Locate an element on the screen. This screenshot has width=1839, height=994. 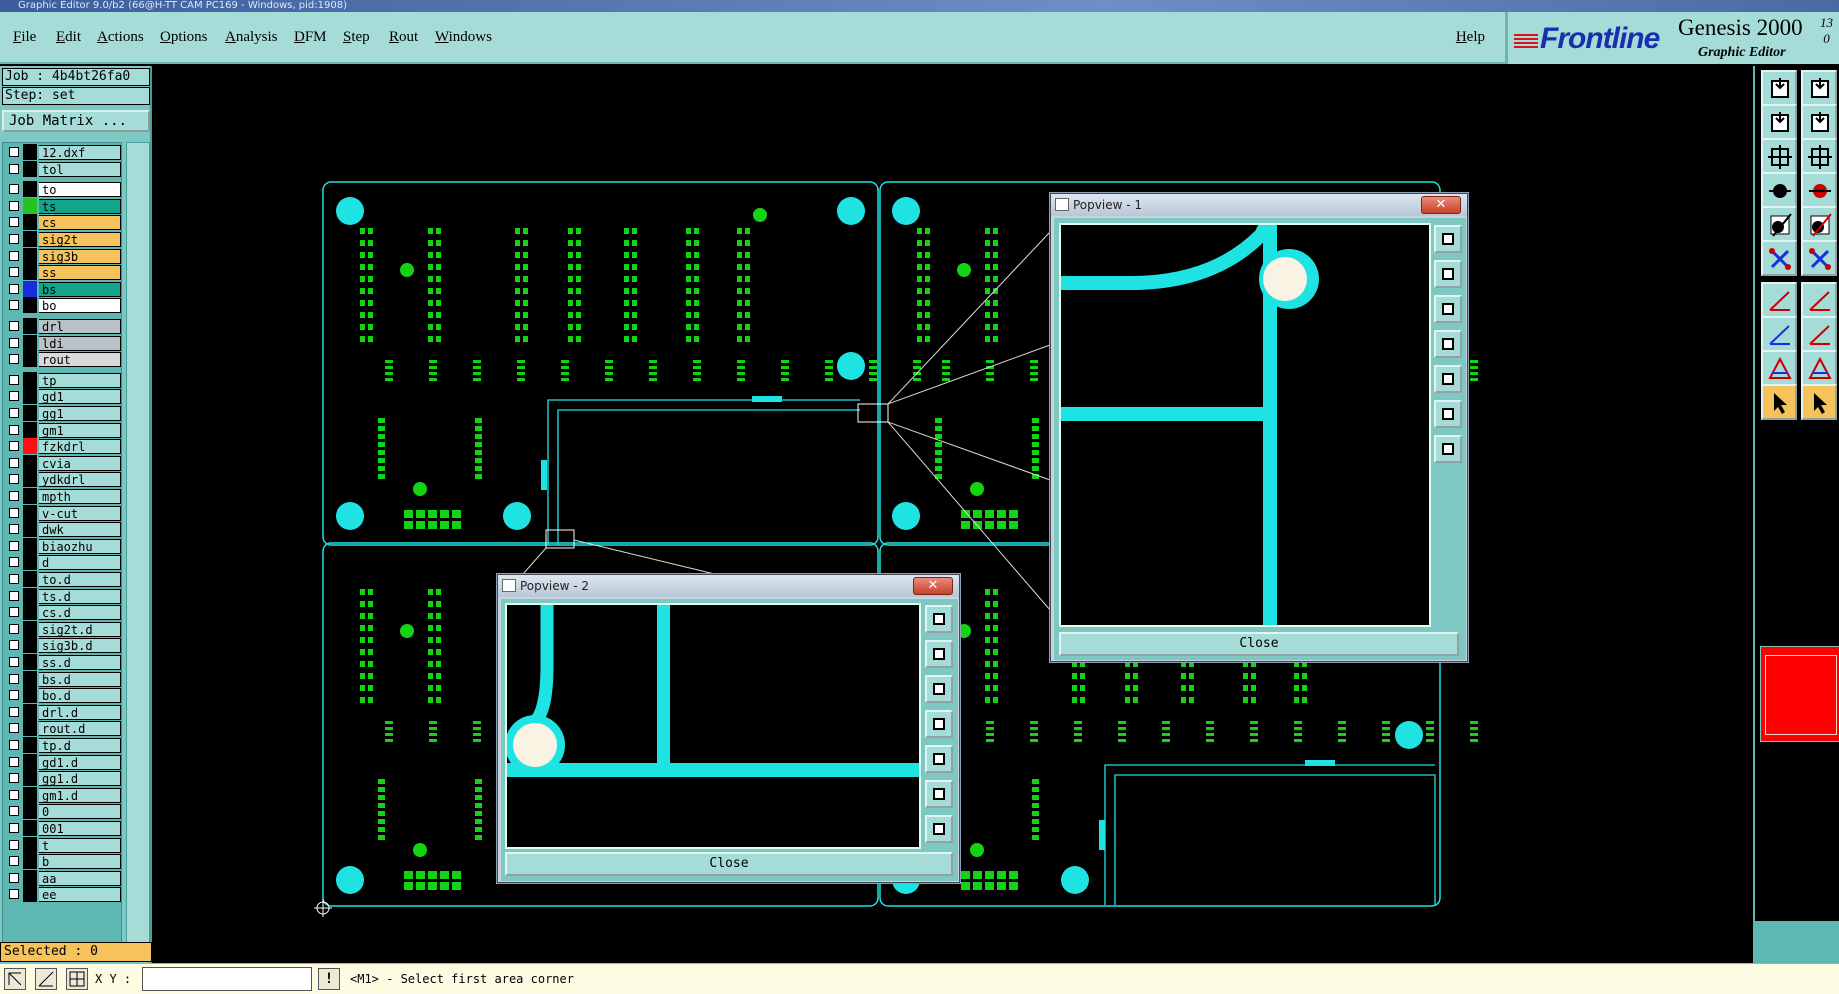
popview-zoom-fit-button is located at coordinates (1448, 239).